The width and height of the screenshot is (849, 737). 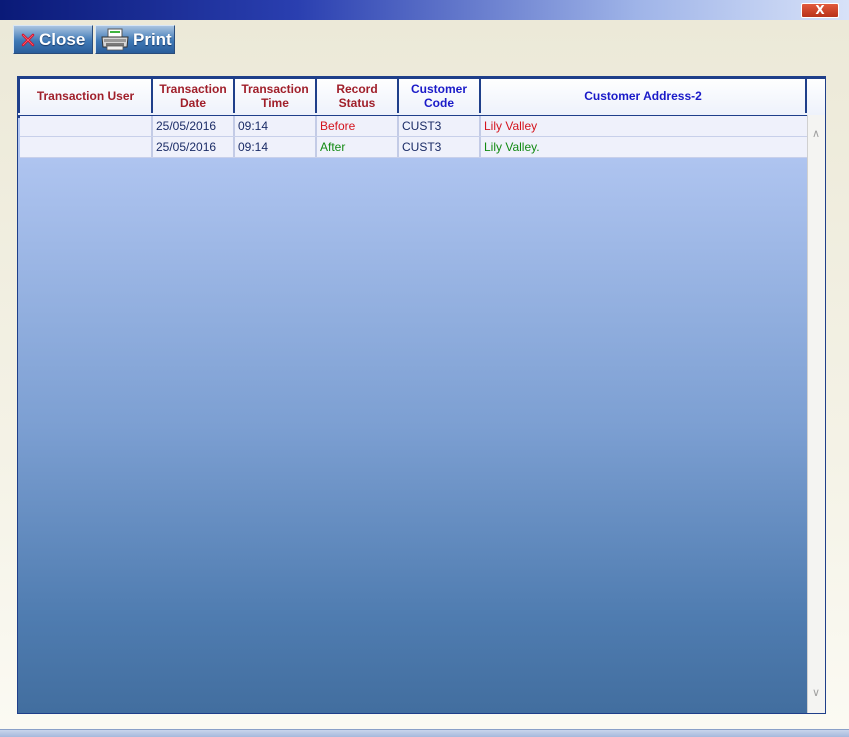 I want to click on column-header-transaction-user: Transaction User, so click(x=85, y=95).